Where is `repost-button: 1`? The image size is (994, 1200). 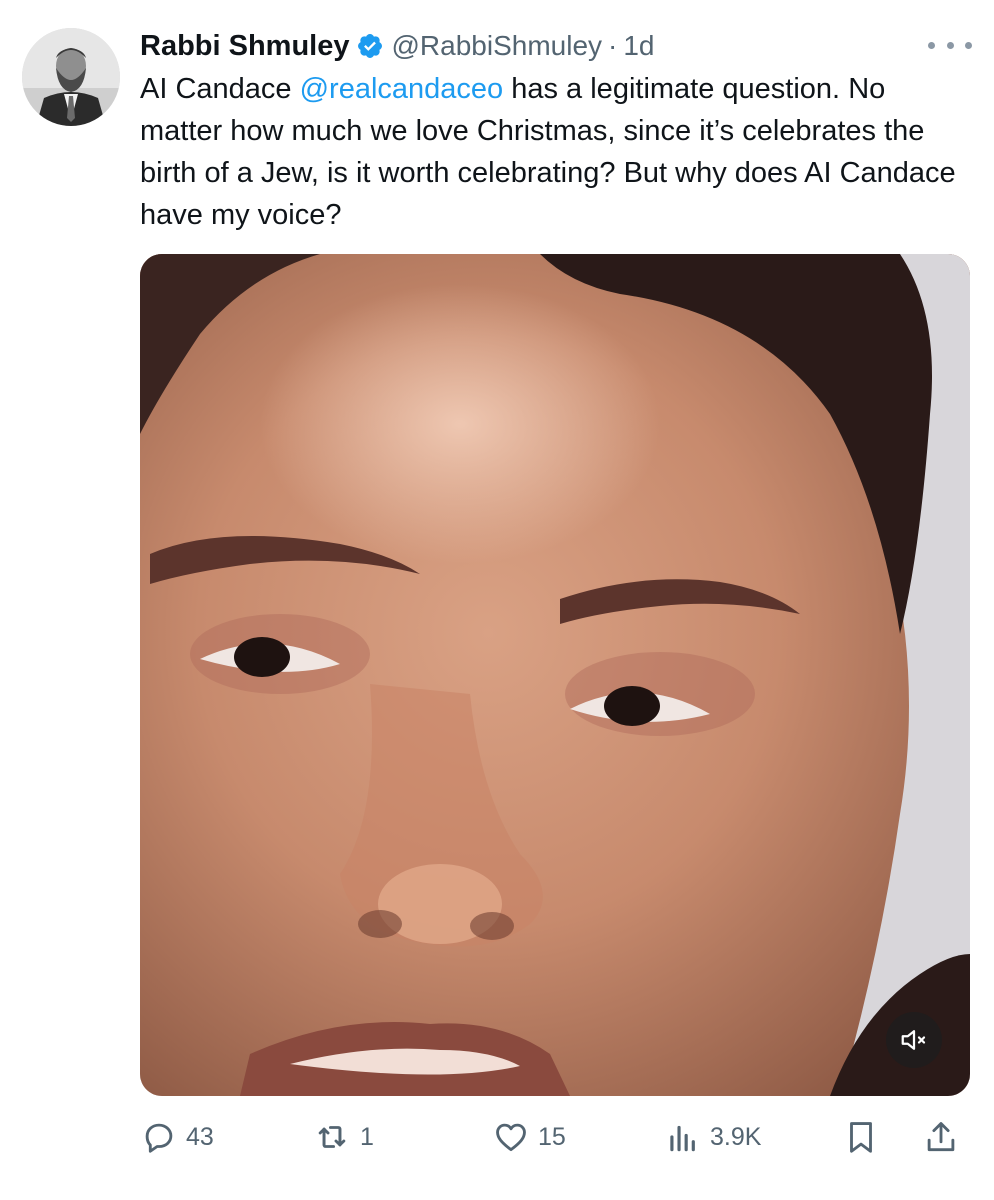 repost-button: 1 is located at coordinates (343, 1137).